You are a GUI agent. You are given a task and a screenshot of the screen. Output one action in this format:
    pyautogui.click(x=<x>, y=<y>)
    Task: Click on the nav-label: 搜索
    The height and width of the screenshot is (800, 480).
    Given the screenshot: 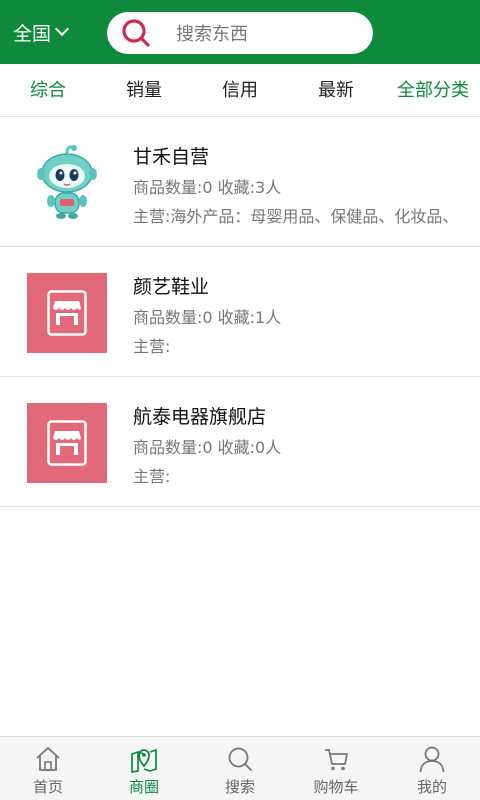 What is the action you would take?
    pyautogui.click(x=239, y=787)
    